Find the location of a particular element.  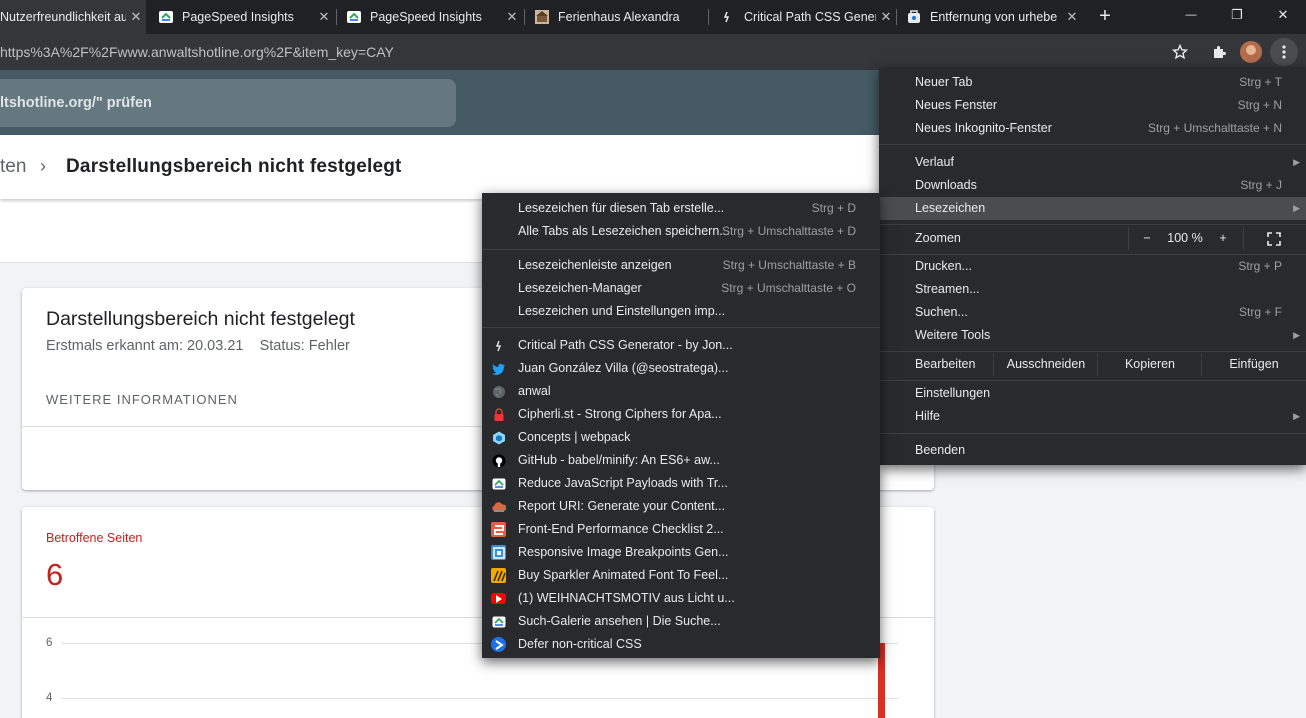

gridline is located at coordinates (480, 698).